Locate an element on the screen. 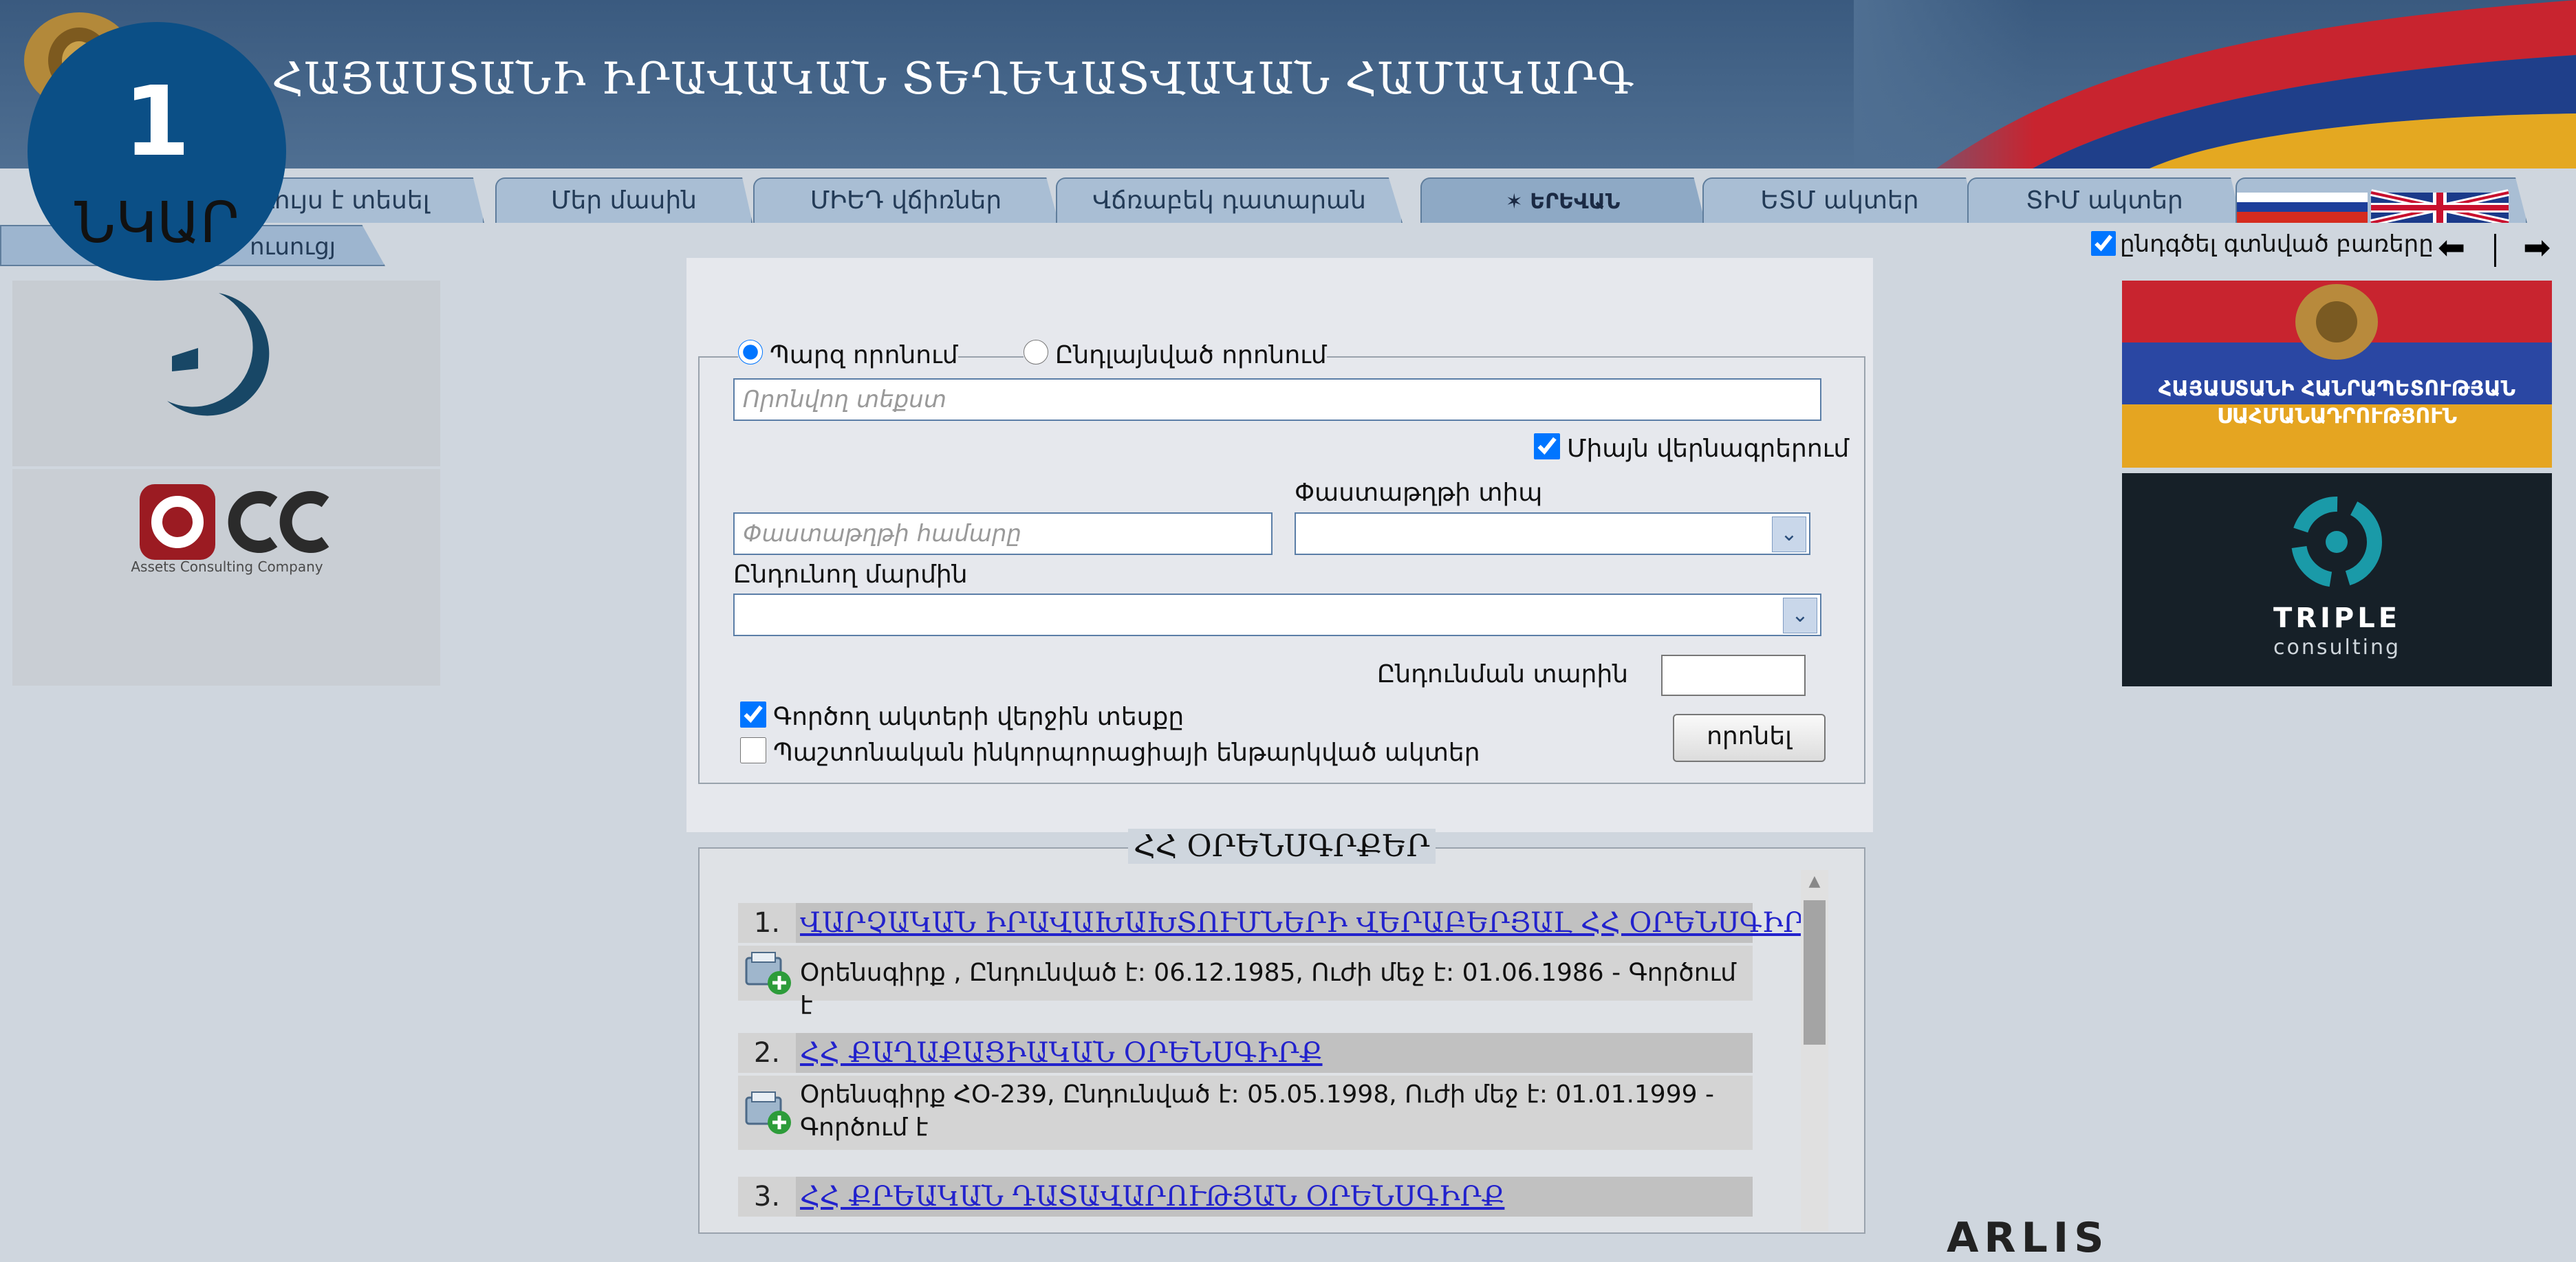  figure-badge: 1 ՆԿԱՐ is located at coordinates (157, 151).